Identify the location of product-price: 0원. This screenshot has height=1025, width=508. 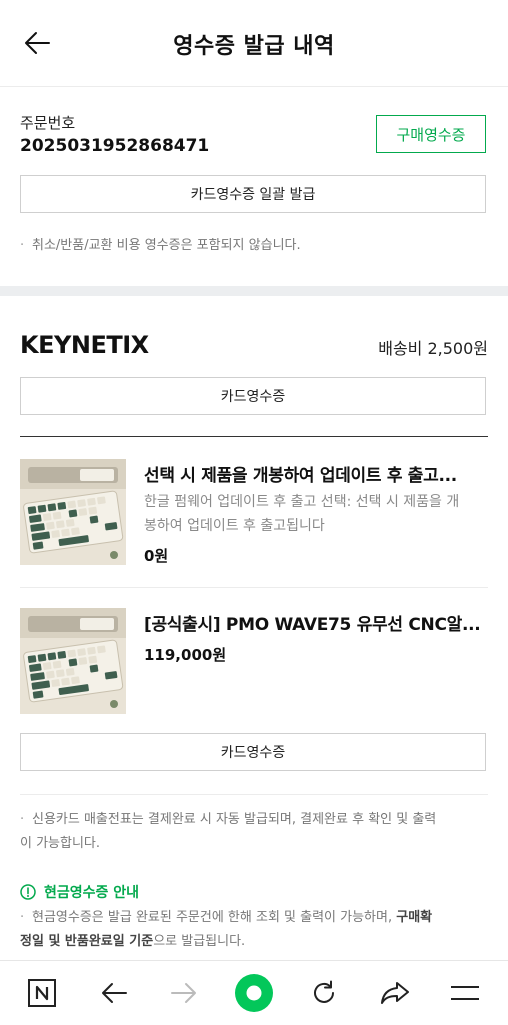
(156, 556).